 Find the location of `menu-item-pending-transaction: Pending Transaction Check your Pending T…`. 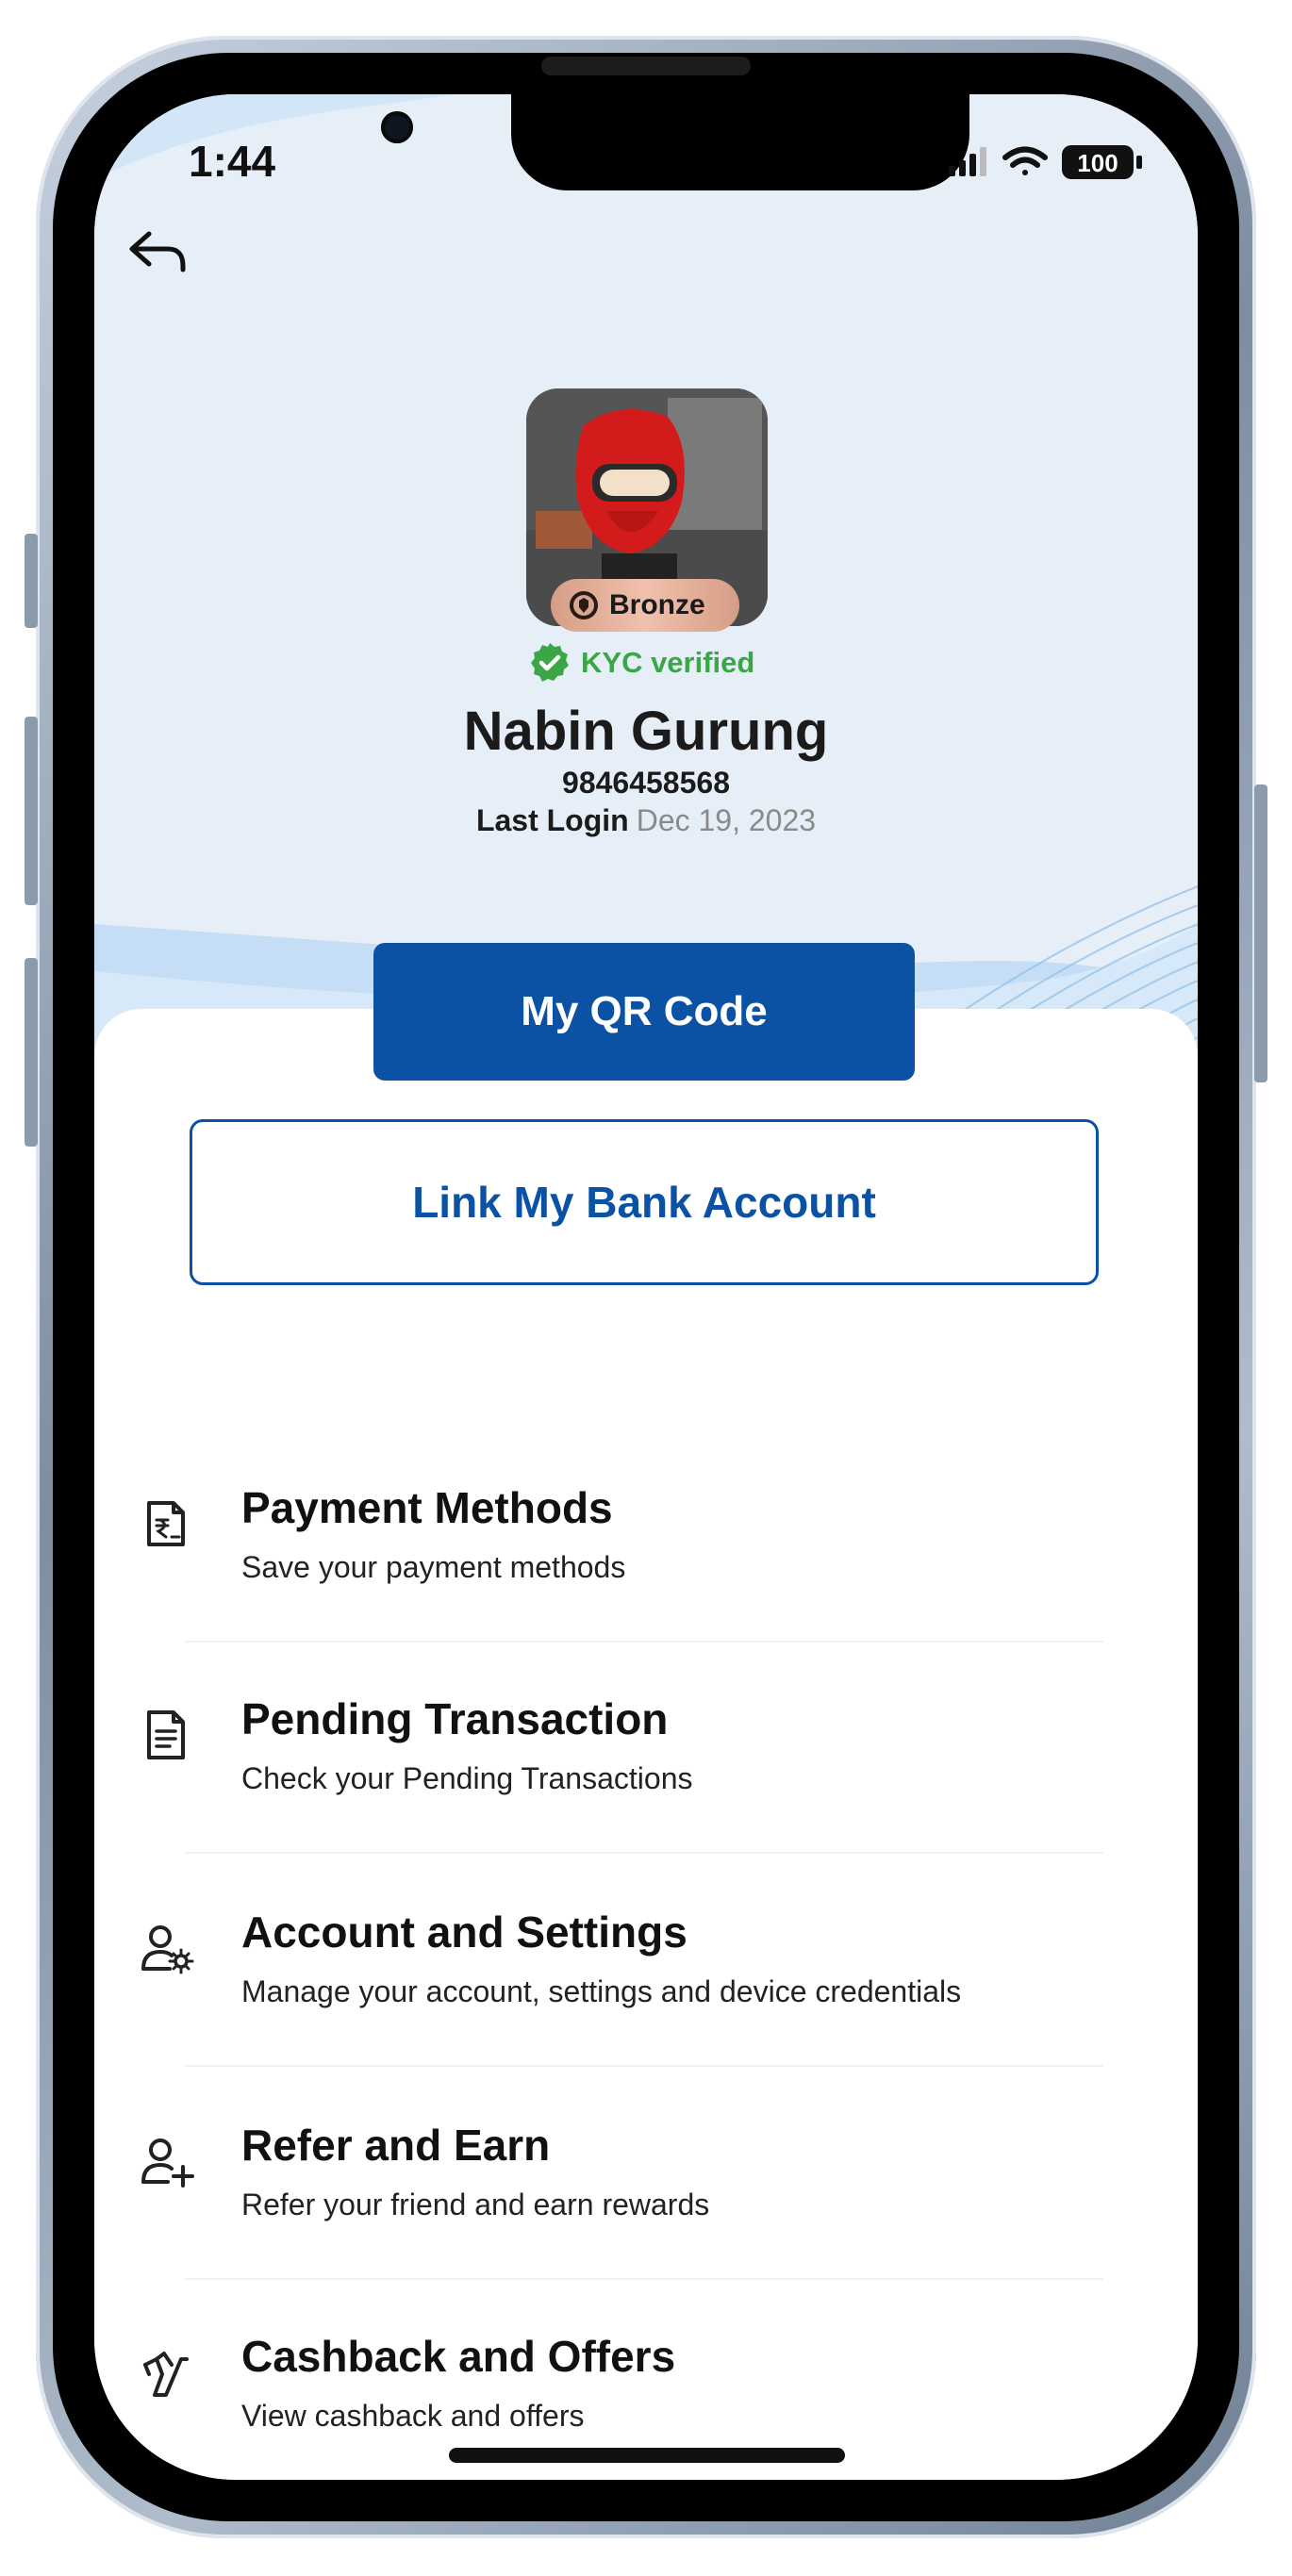

menu-item-pending-transaction: Pending Transaction Check your Pending T… is located at coordinates (646, 1776).